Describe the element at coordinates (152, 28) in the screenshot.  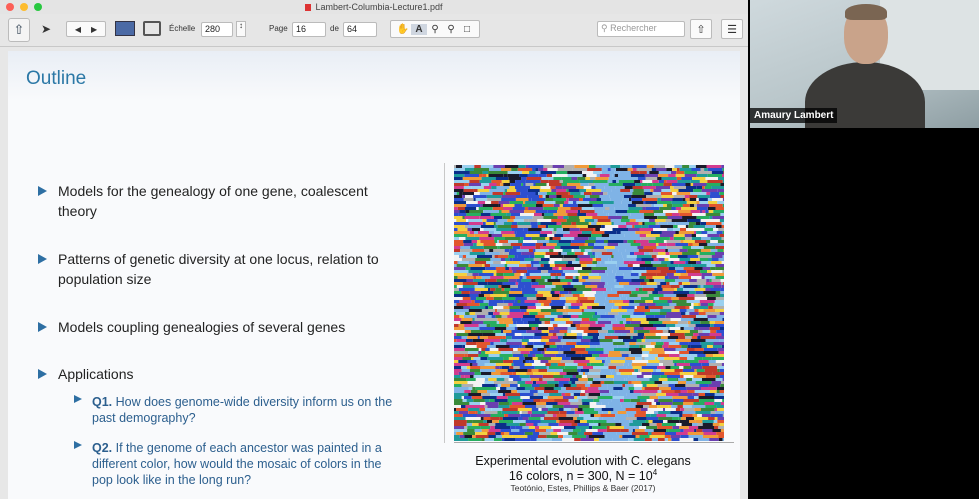
I see `print-button` at that location.